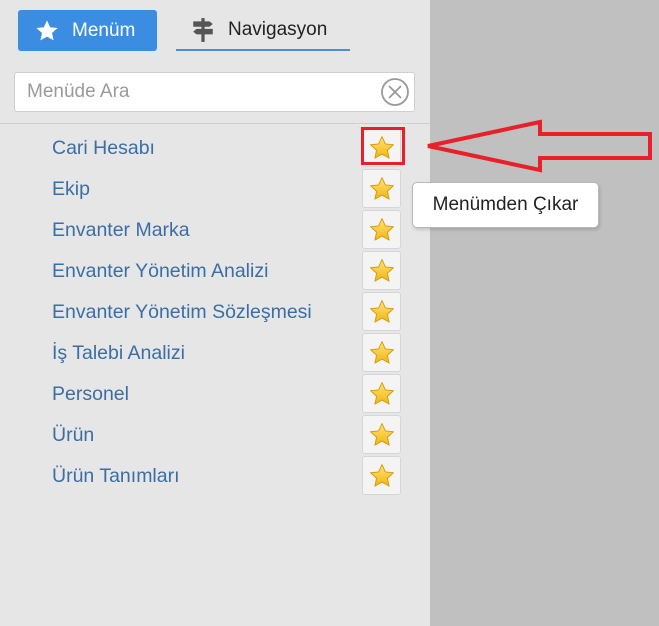 The width and height of the screenshot is (659, 626). I want to click on tab-menum: Menüm, so click(87, 30).